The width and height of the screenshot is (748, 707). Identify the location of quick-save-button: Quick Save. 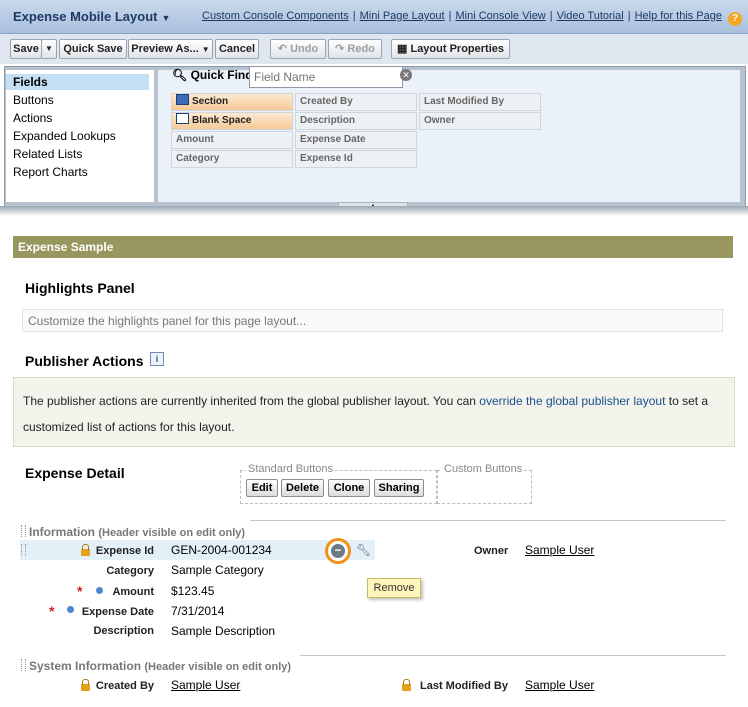
(93, 49).